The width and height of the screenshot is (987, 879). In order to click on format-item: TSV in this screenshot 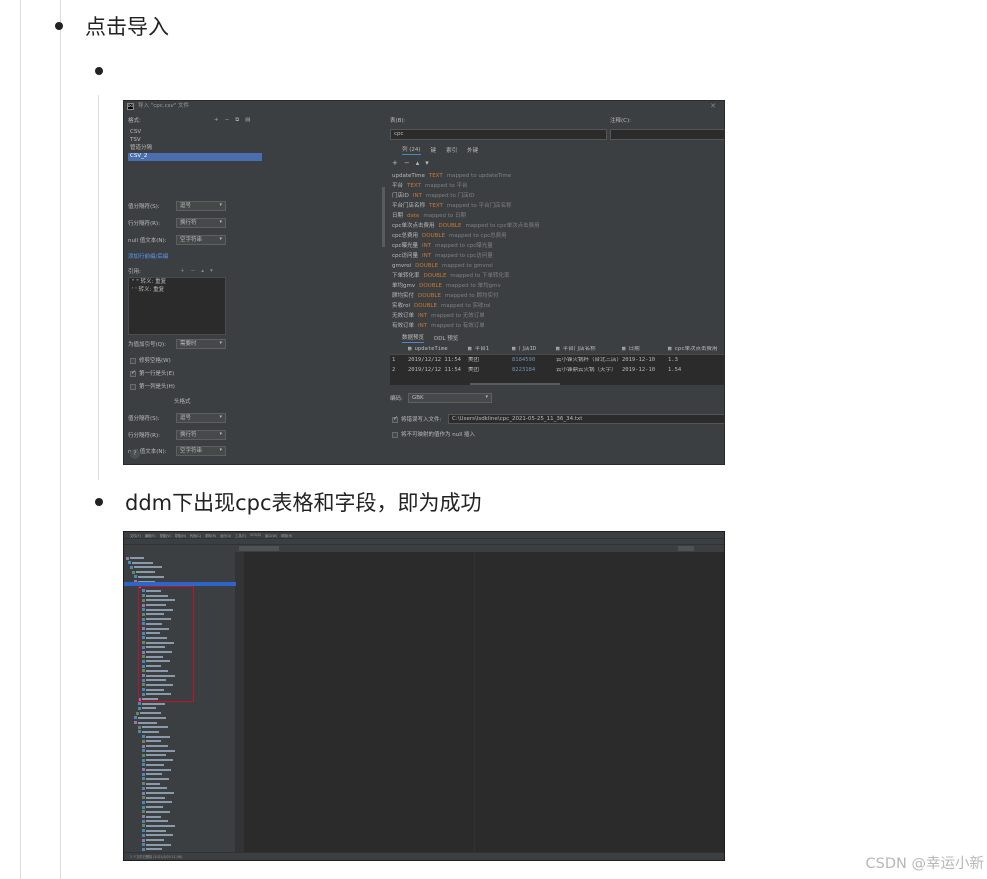, I will do `click(195, 141)`.